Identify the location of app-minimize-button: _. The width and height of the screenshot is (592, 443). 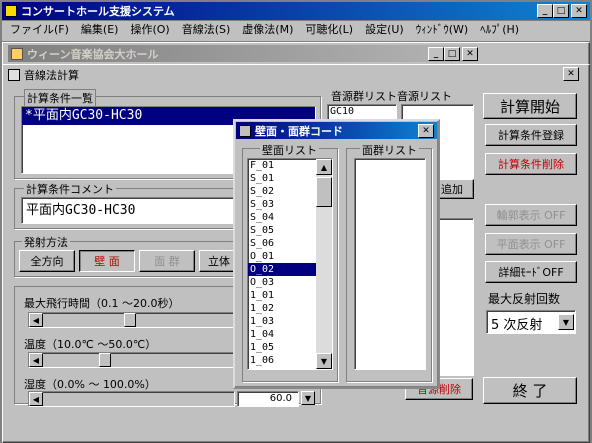
(545, 11).